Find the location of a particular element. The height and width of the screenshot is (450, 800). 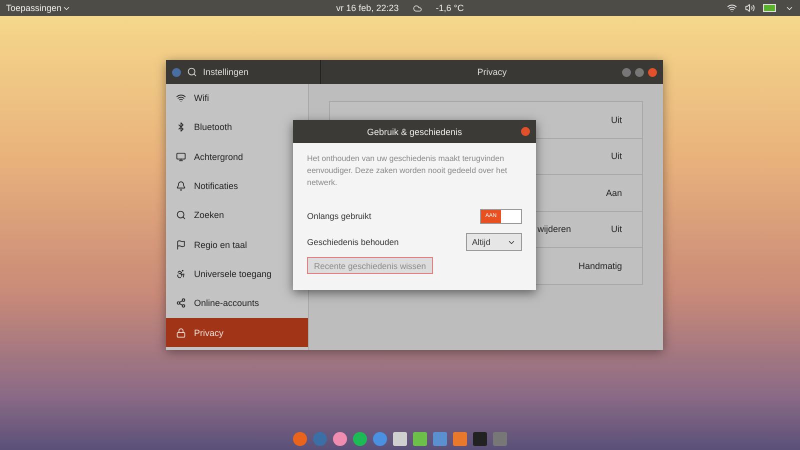

accessibility-icon is located at coordinates (181, 273).